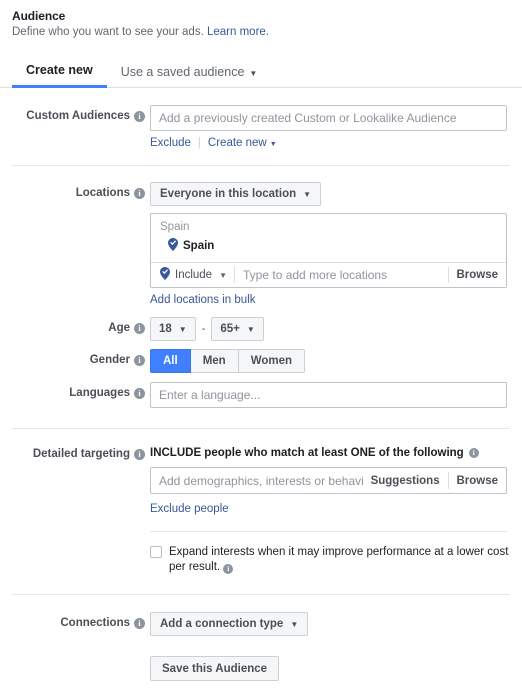 The image size is (522, 691). Describe the element at coordinates (189, 509) in the screenshot. I see `exclude-people-link: Exclude people` at that location.